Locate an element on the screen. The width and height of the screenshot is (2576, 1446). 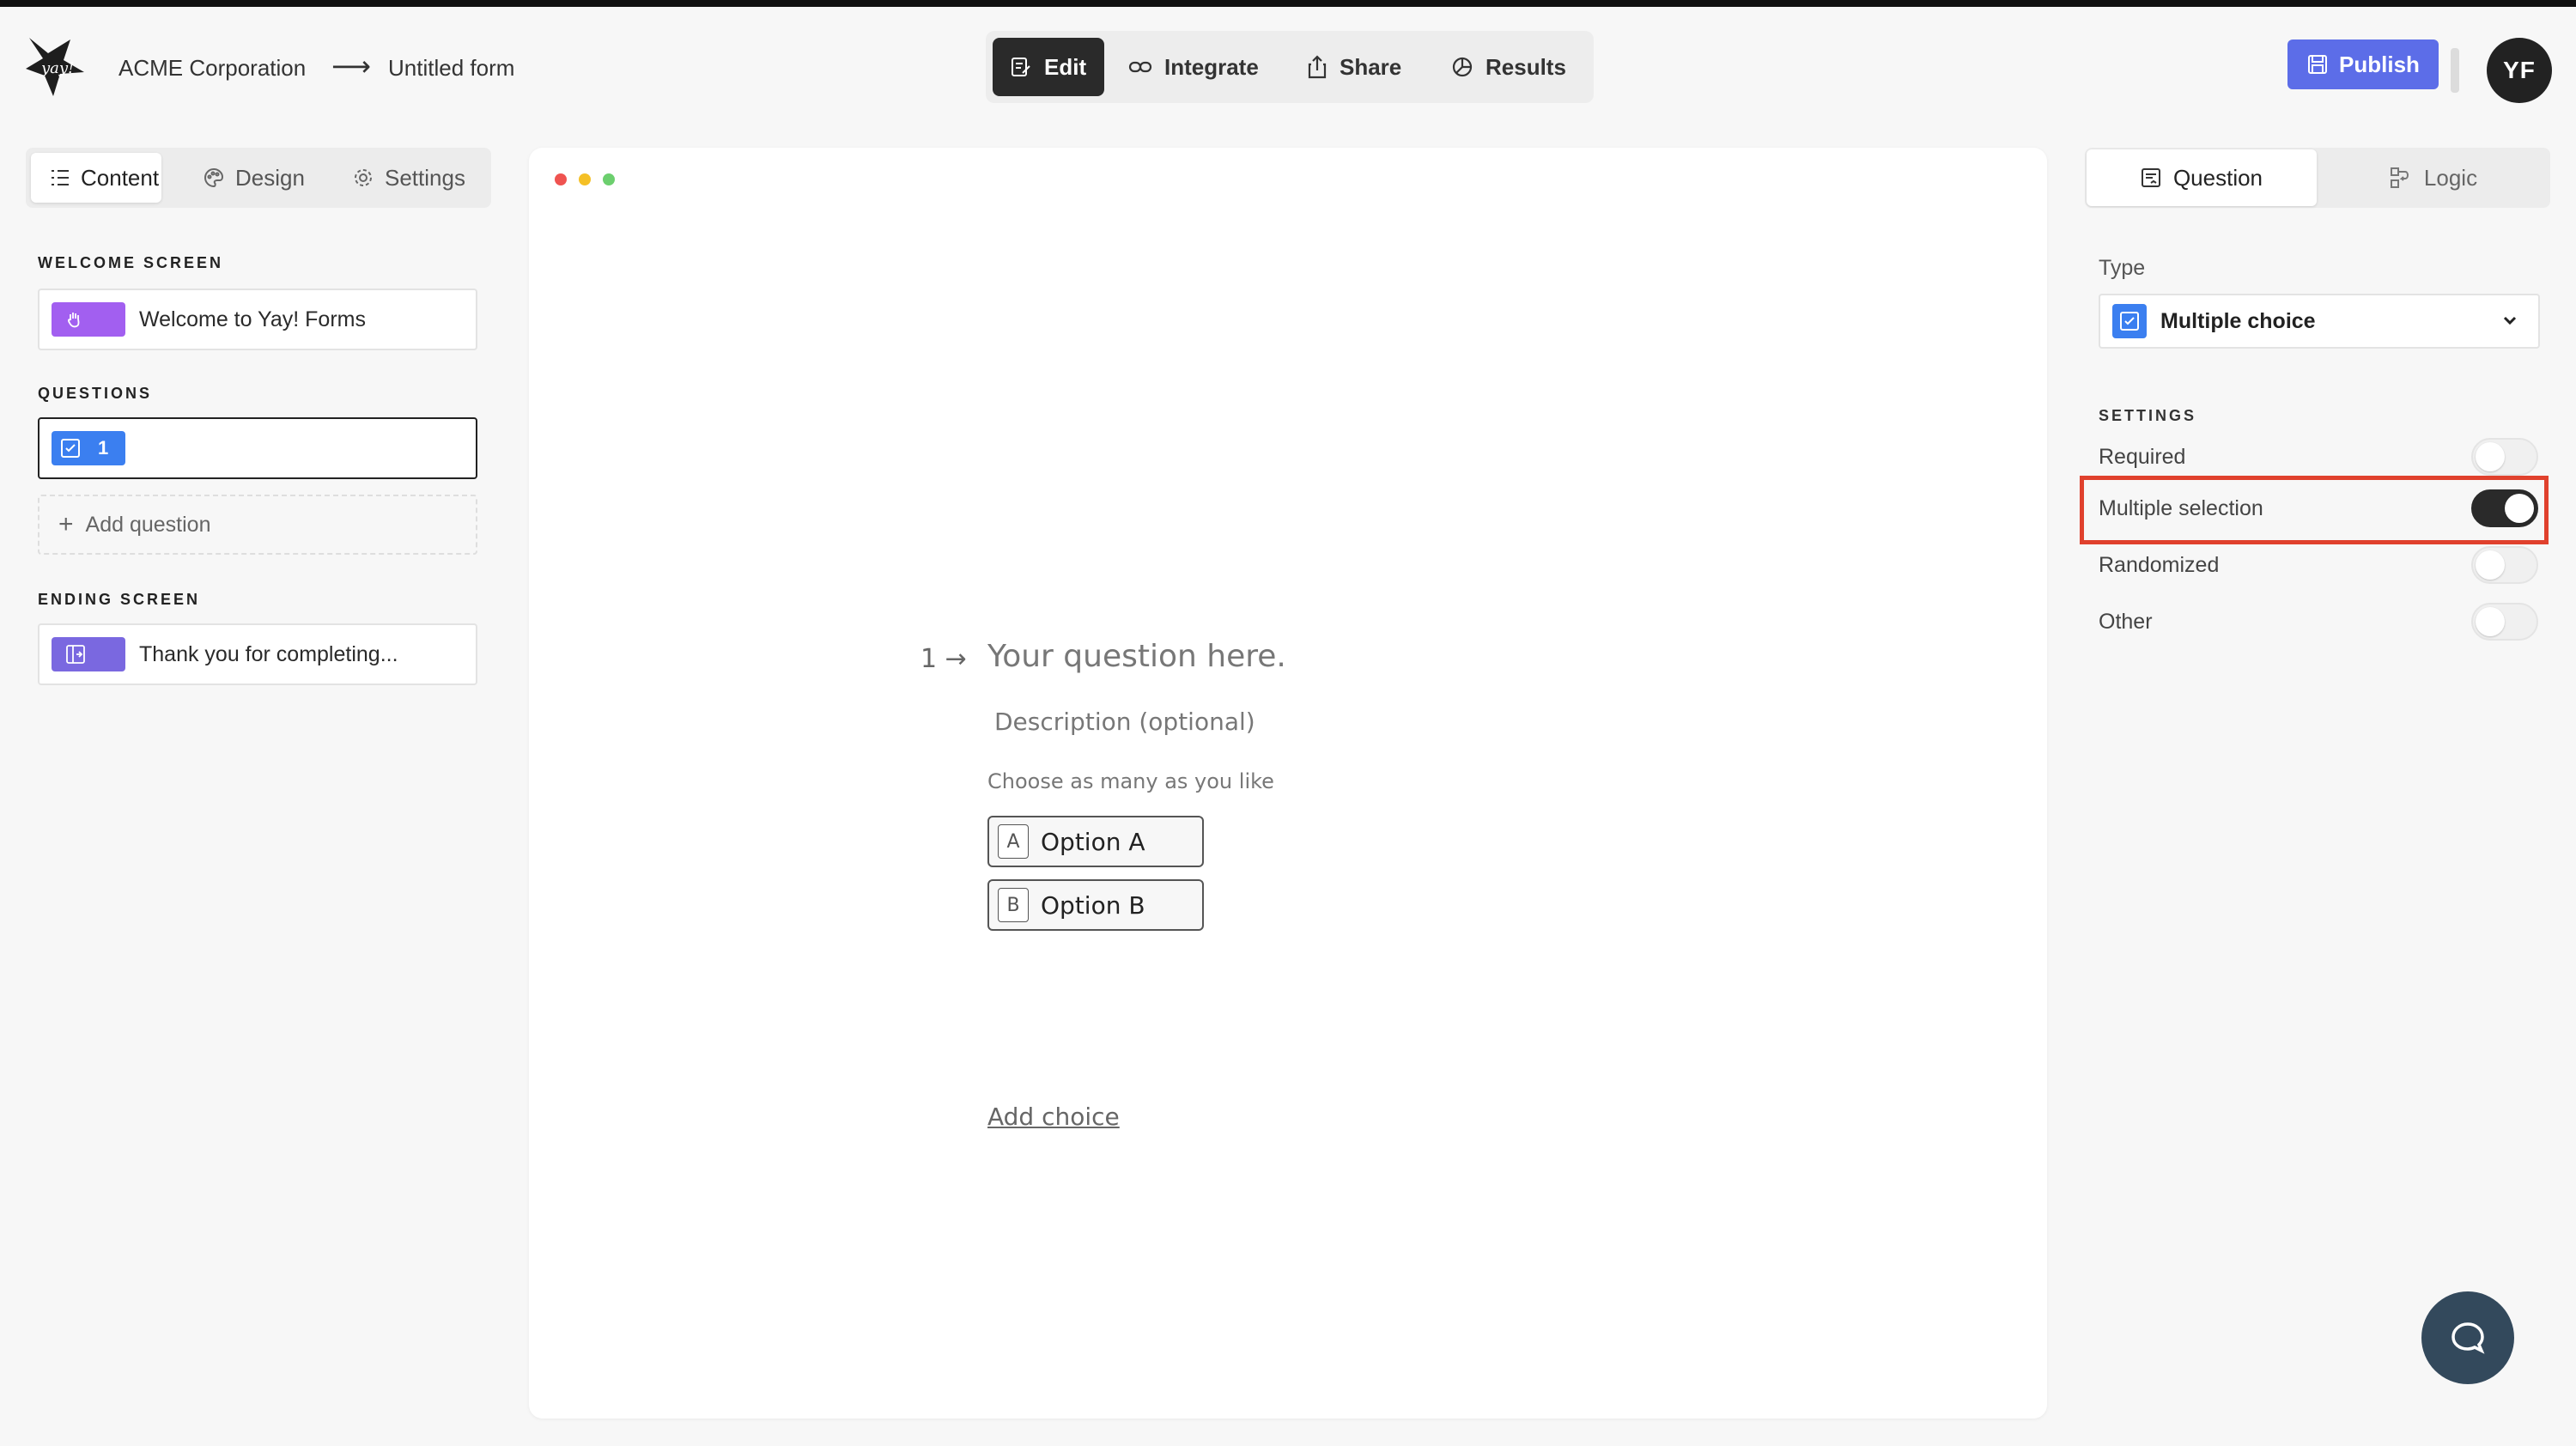
save-icon is located at coordinates (2318, 64).